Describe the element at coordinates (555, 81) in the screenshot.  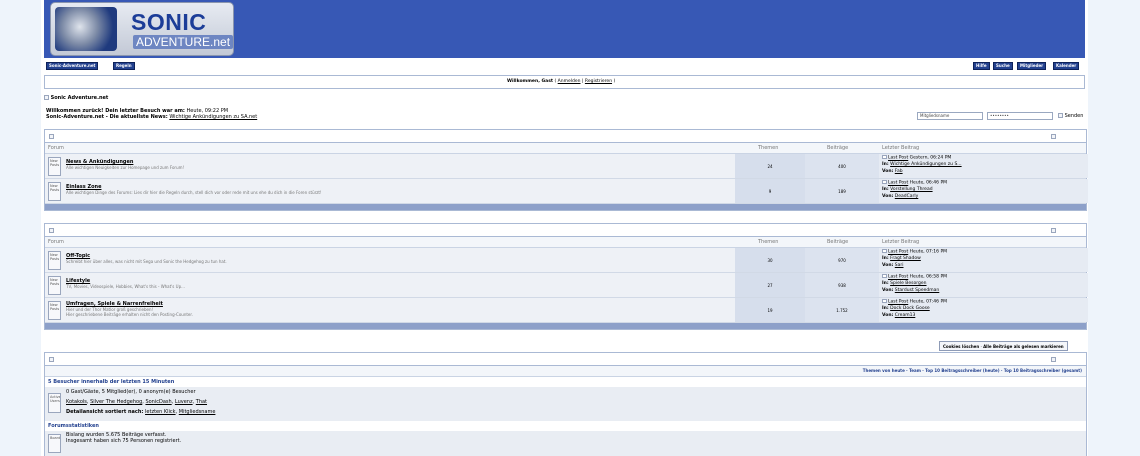
I see `welcome-paren-open: (` at that location.